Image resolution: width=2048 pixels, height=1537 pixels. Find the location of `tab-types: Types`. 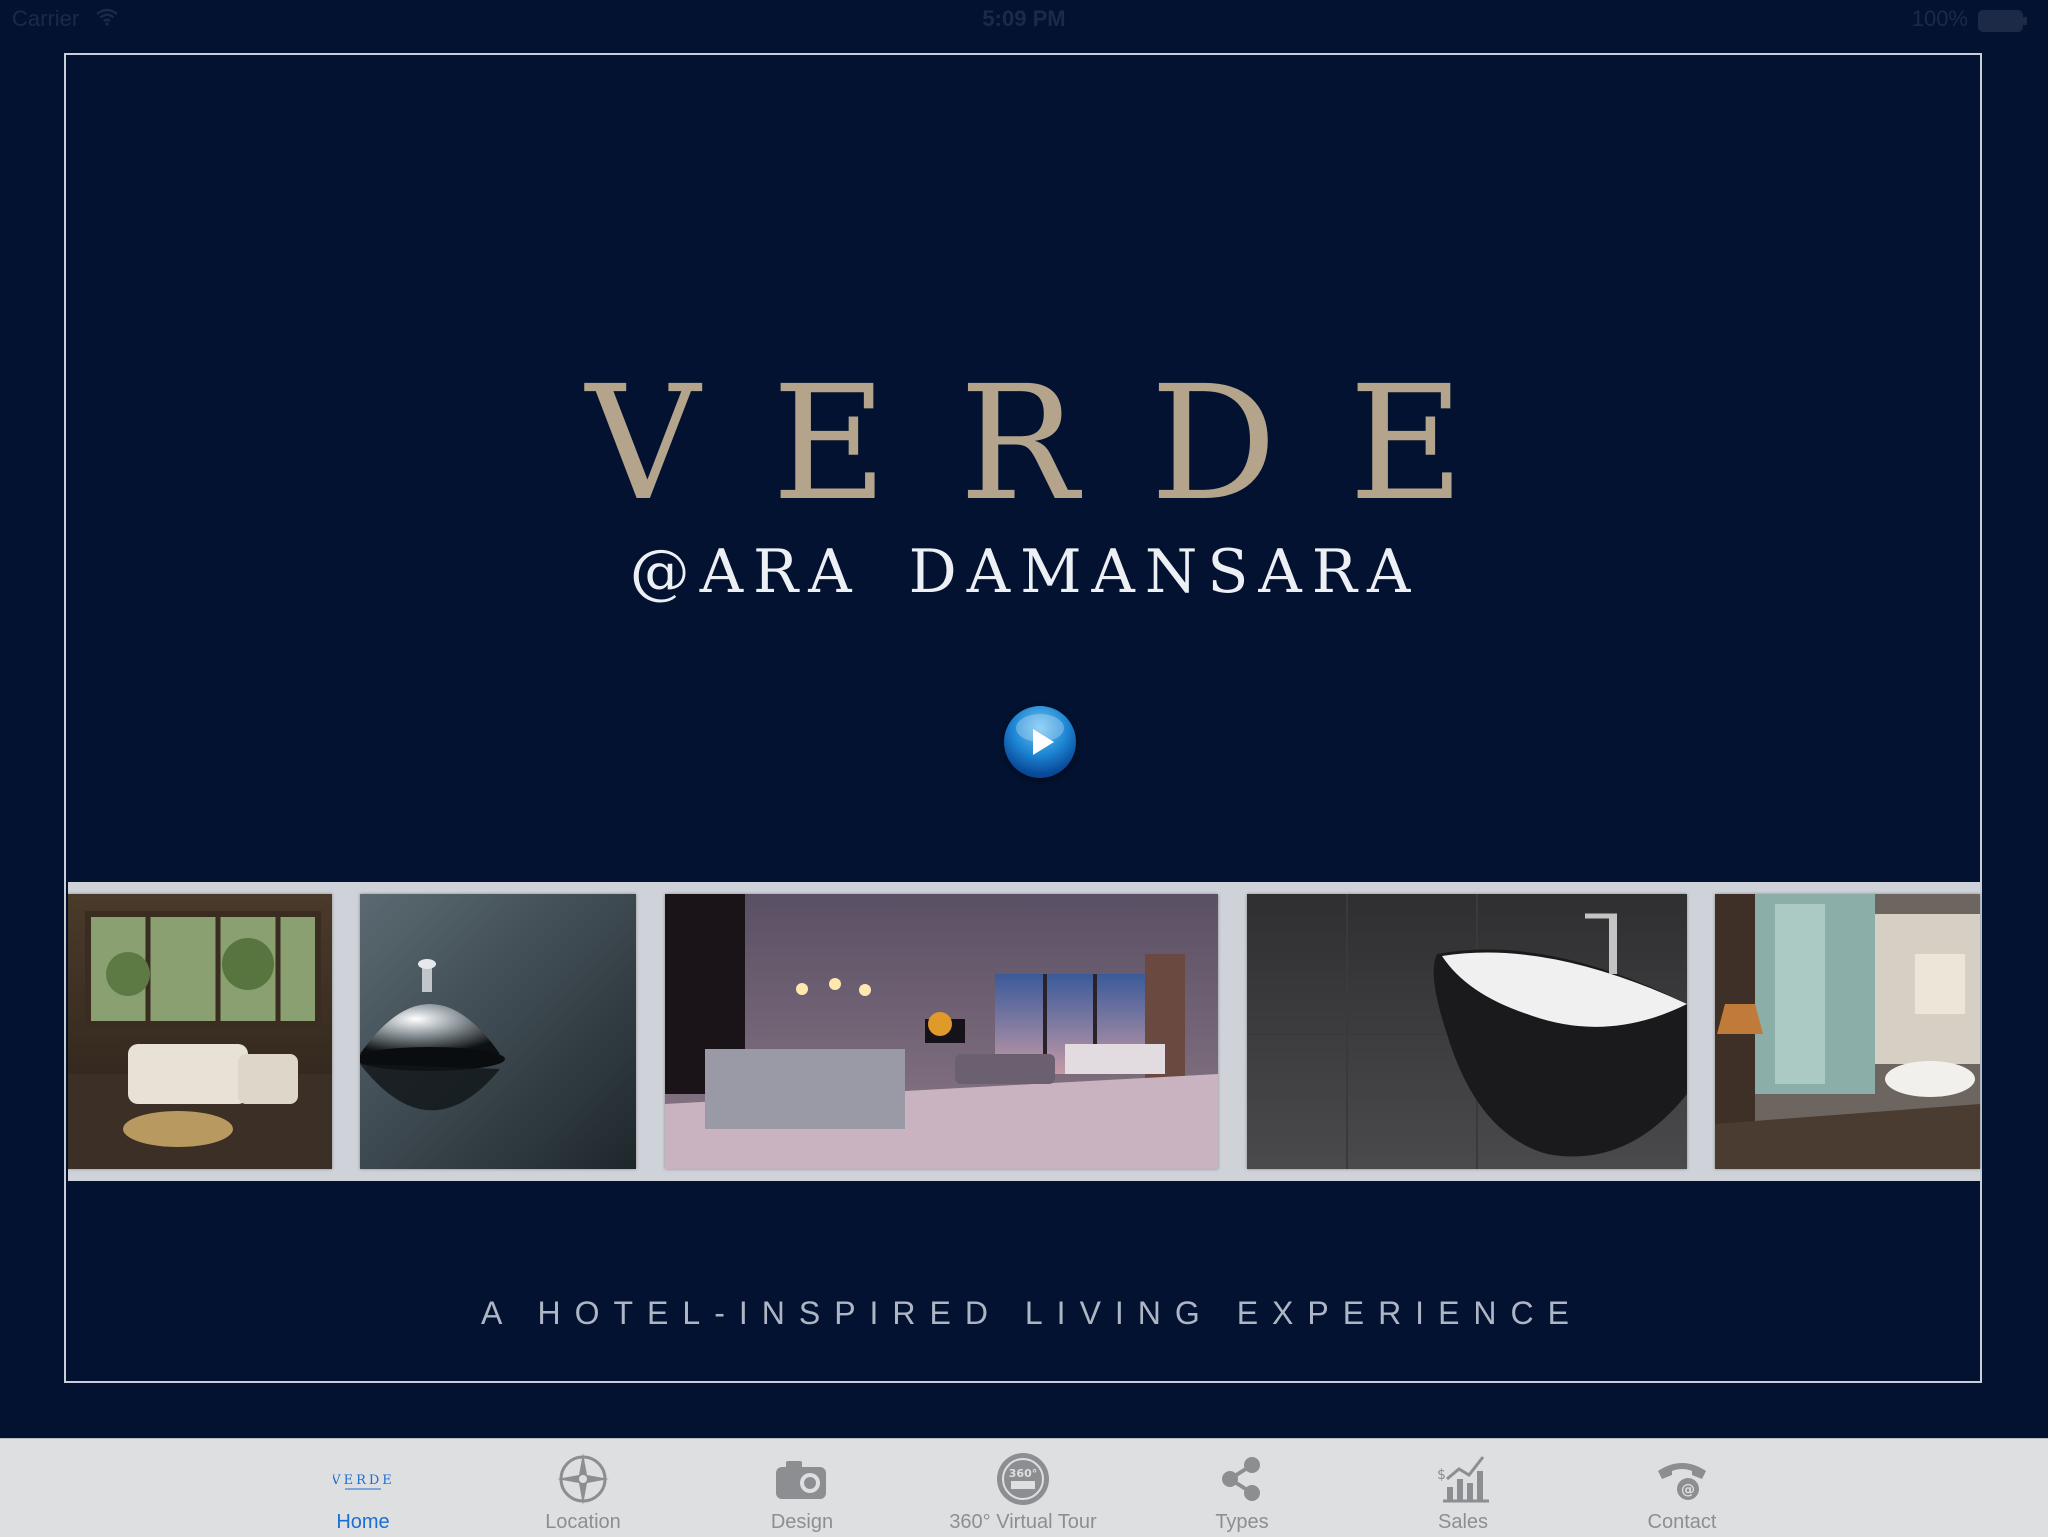

tab-types: Types is located at coordinates (1242, 1488).